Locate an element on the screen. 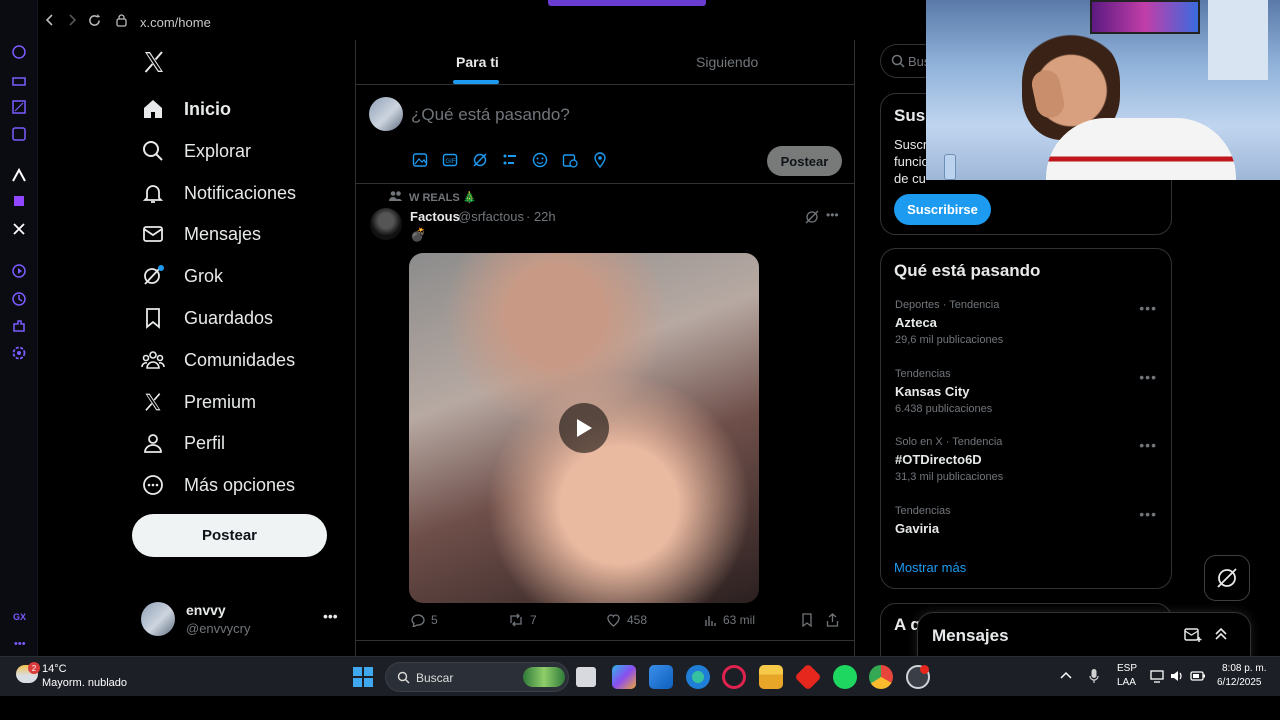 Image resolution: width=1280 pixels, height=720 pixels. post-more-icon: ••• is located at coordinates (832, 215).